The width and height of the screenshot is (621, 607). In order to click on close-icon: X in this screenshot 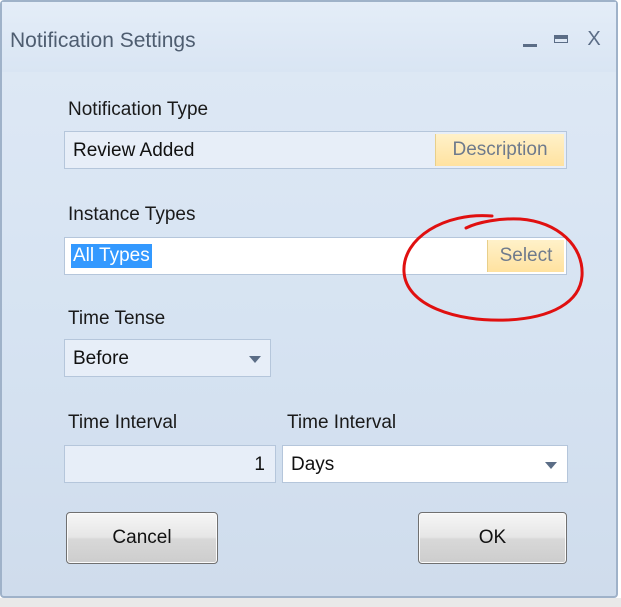, I will do `click(594, 38)`.